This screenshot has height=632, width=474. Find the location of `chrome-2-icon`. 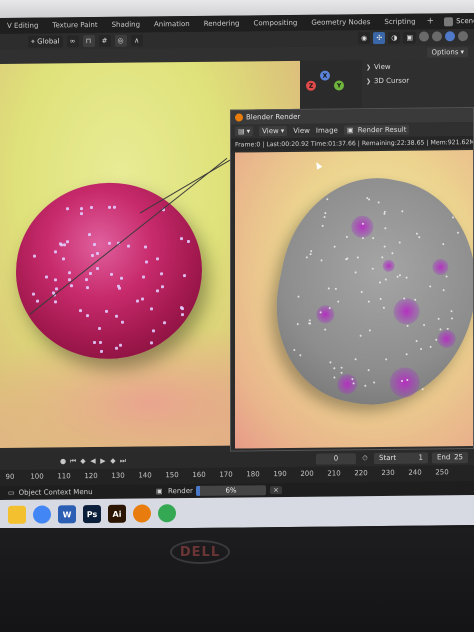

chrome-2-icon is located at coordinates (167, 513).